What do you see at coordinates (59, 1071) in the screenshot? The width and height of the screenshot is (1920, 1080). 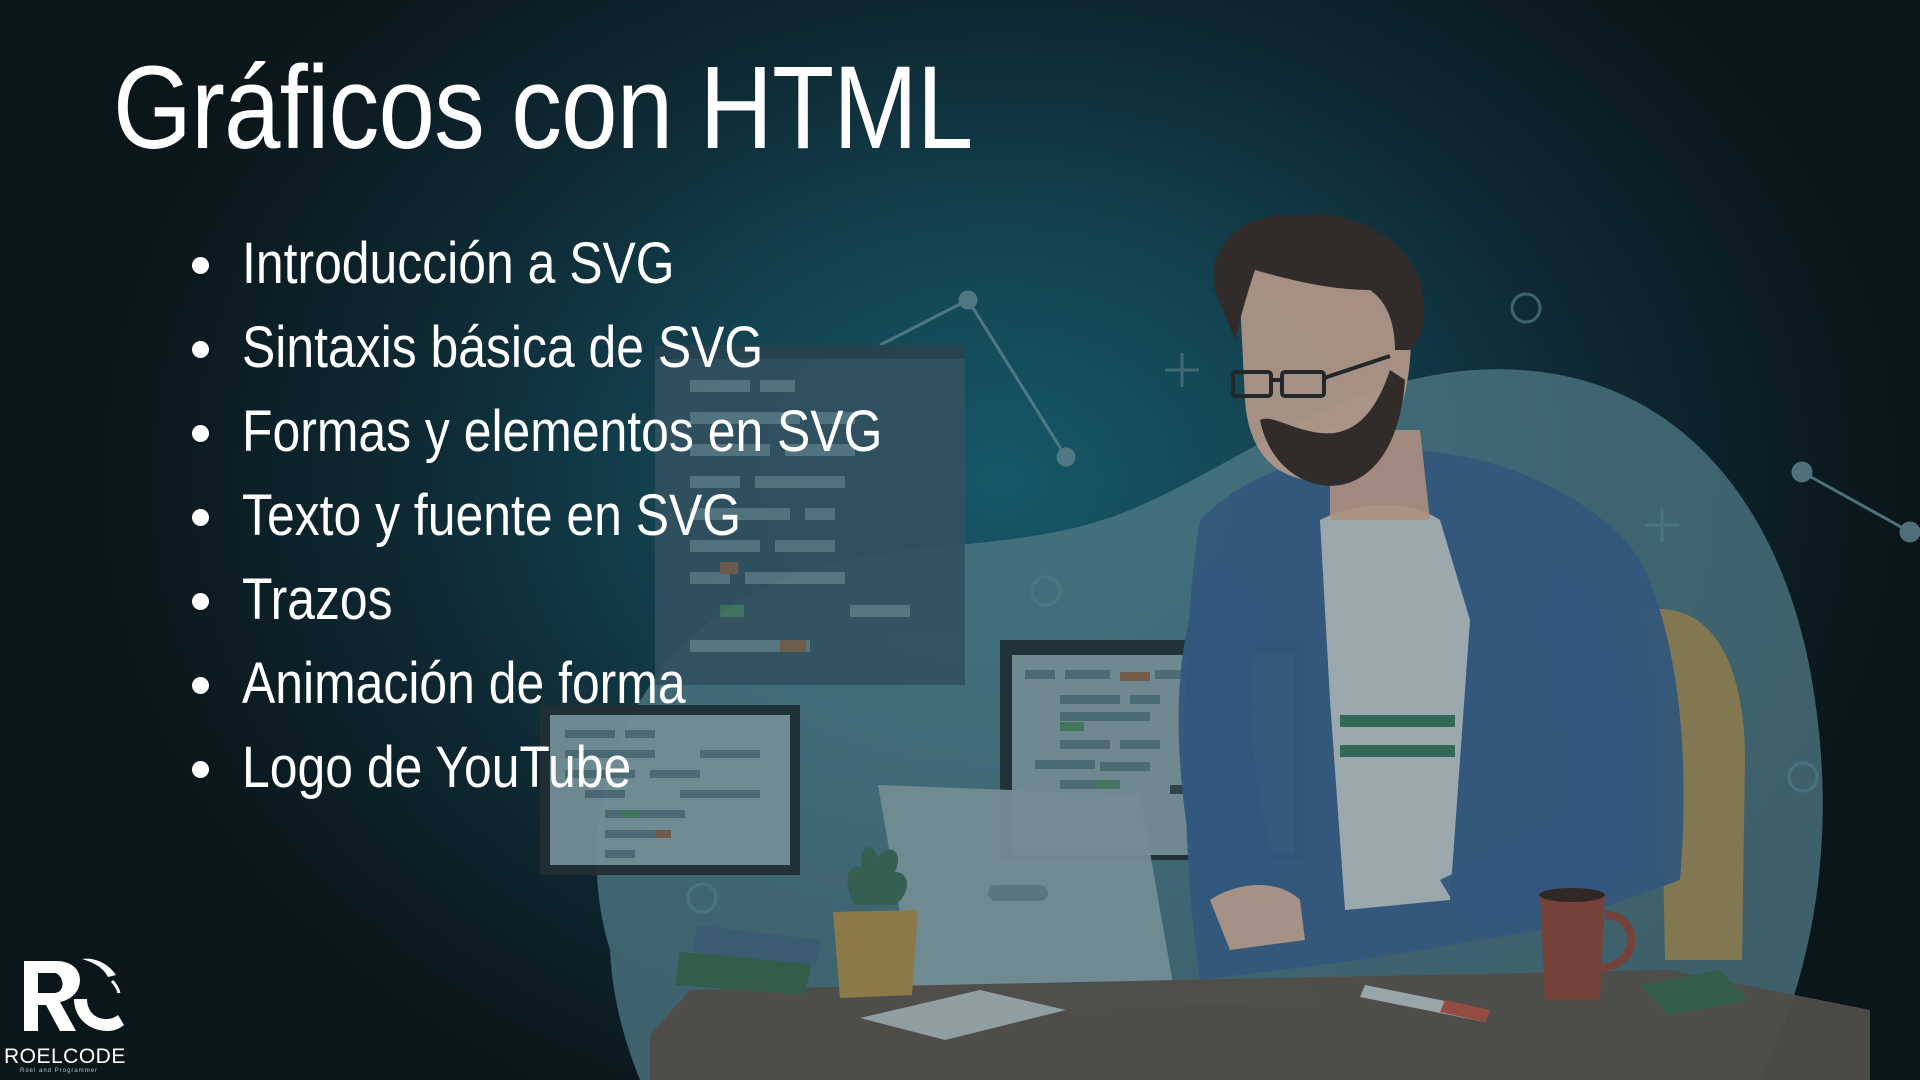 I see `brand-tagline: Roel and Programmer` at bounding box center [59, 1071].